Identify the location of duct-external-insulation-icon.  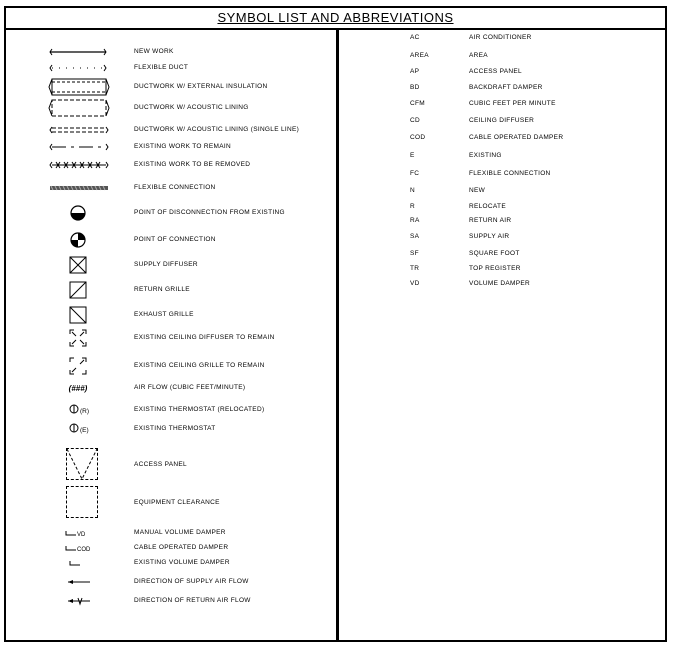
(73, 86).